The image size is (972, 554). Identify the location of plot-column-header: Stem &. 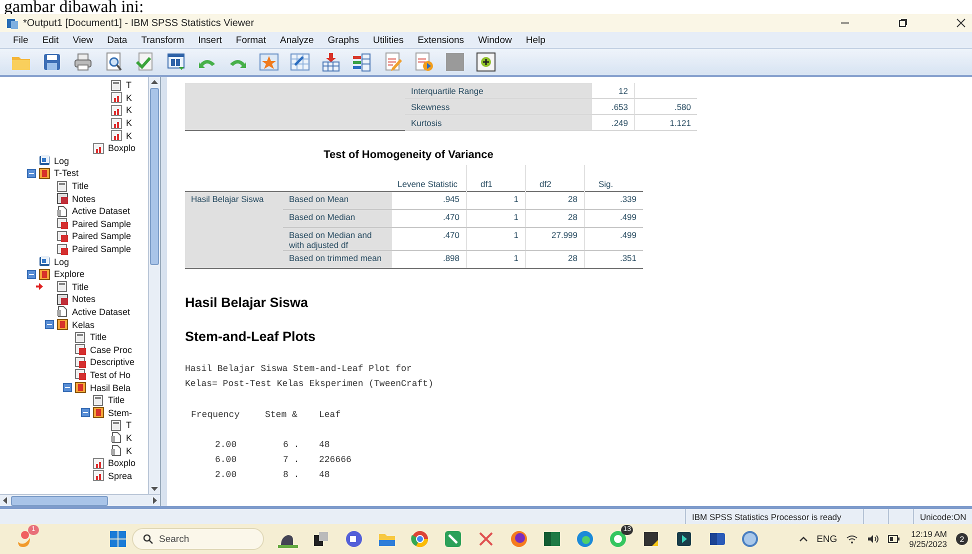
(281, 415).